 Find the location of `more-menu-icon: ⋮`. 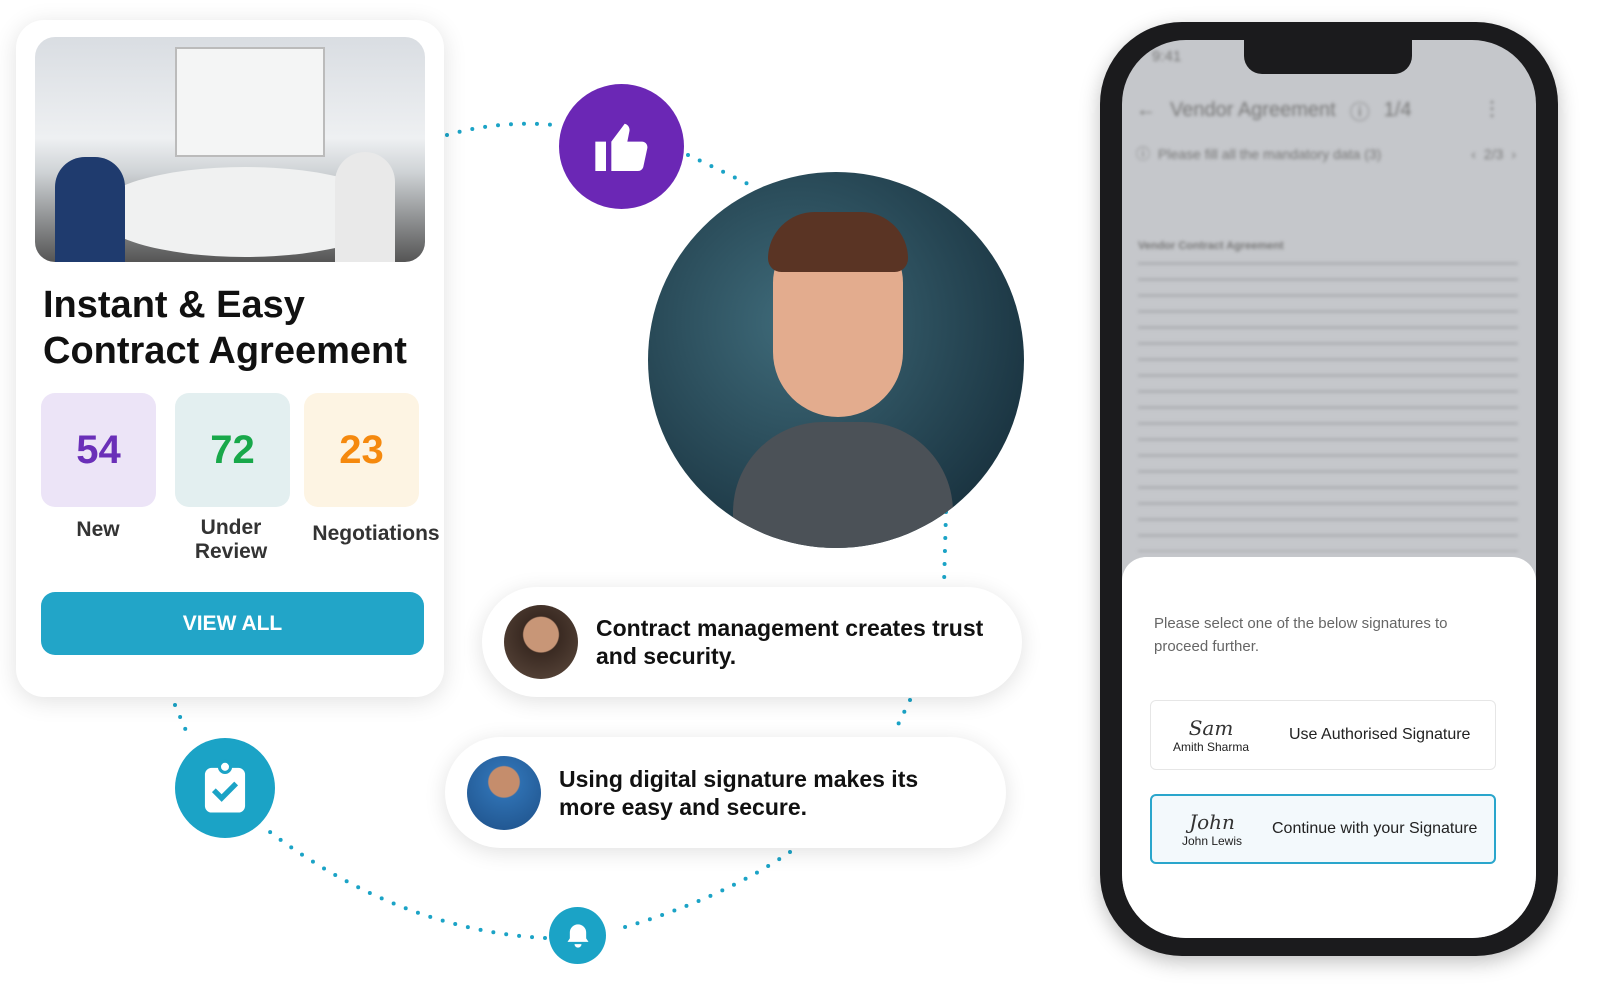

more-menu-icon: ⋮ is located at coordinates (1492, 108).